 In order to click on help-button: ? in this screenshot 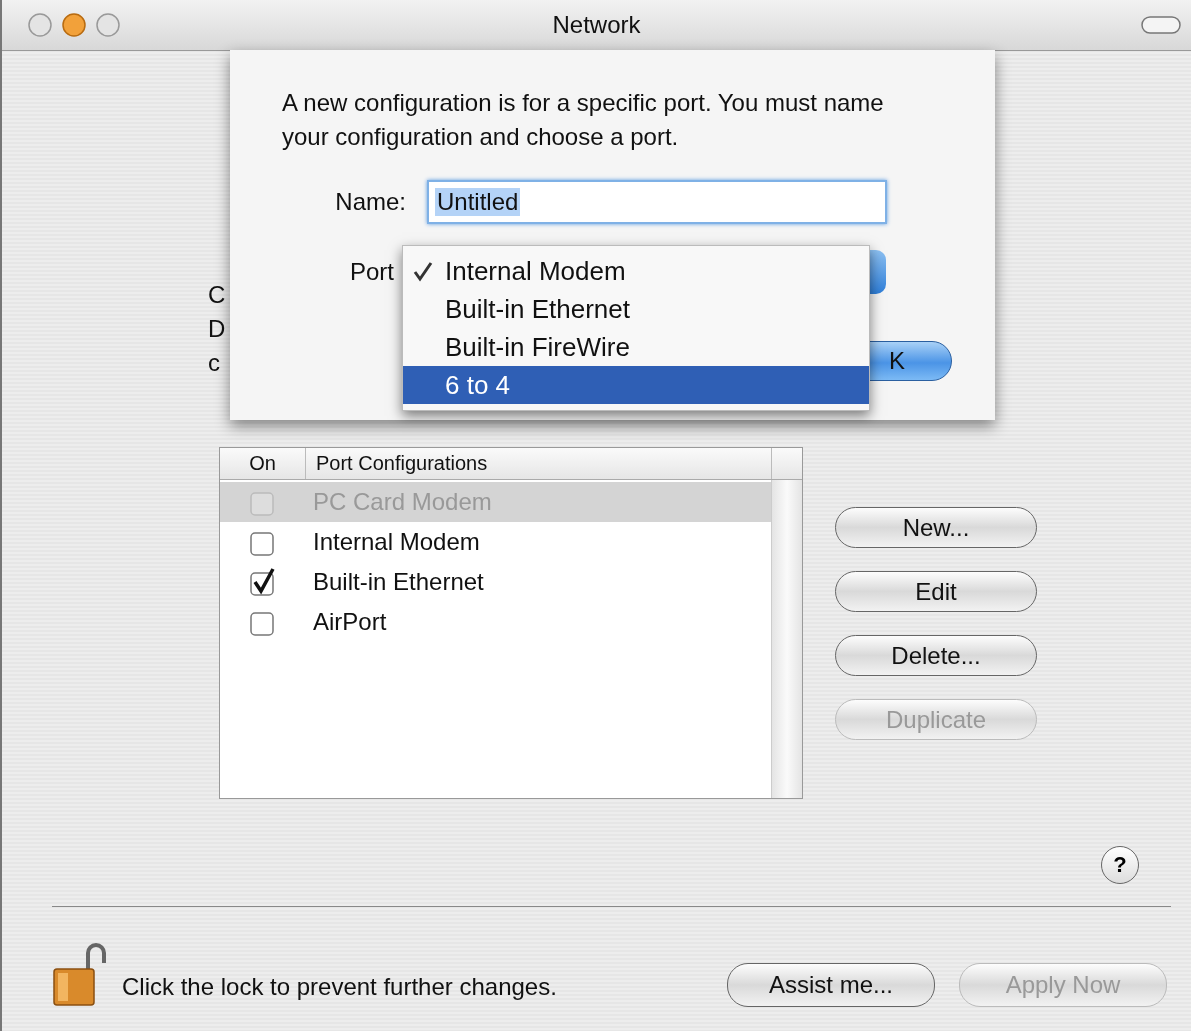, I will do `click(1120, 865)`.